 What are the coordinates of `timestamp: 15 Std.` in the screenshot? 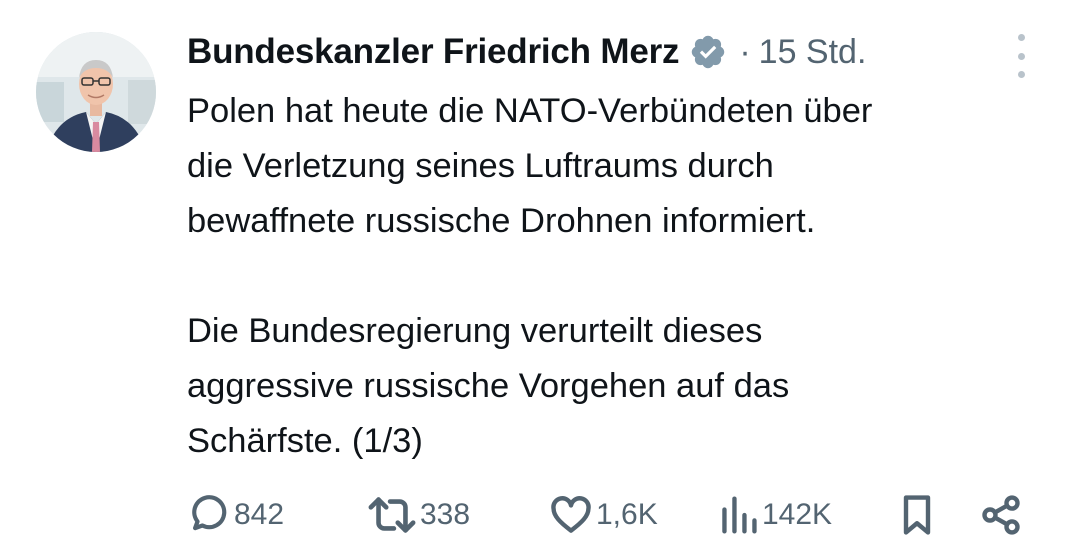 It's located at (813, 52).